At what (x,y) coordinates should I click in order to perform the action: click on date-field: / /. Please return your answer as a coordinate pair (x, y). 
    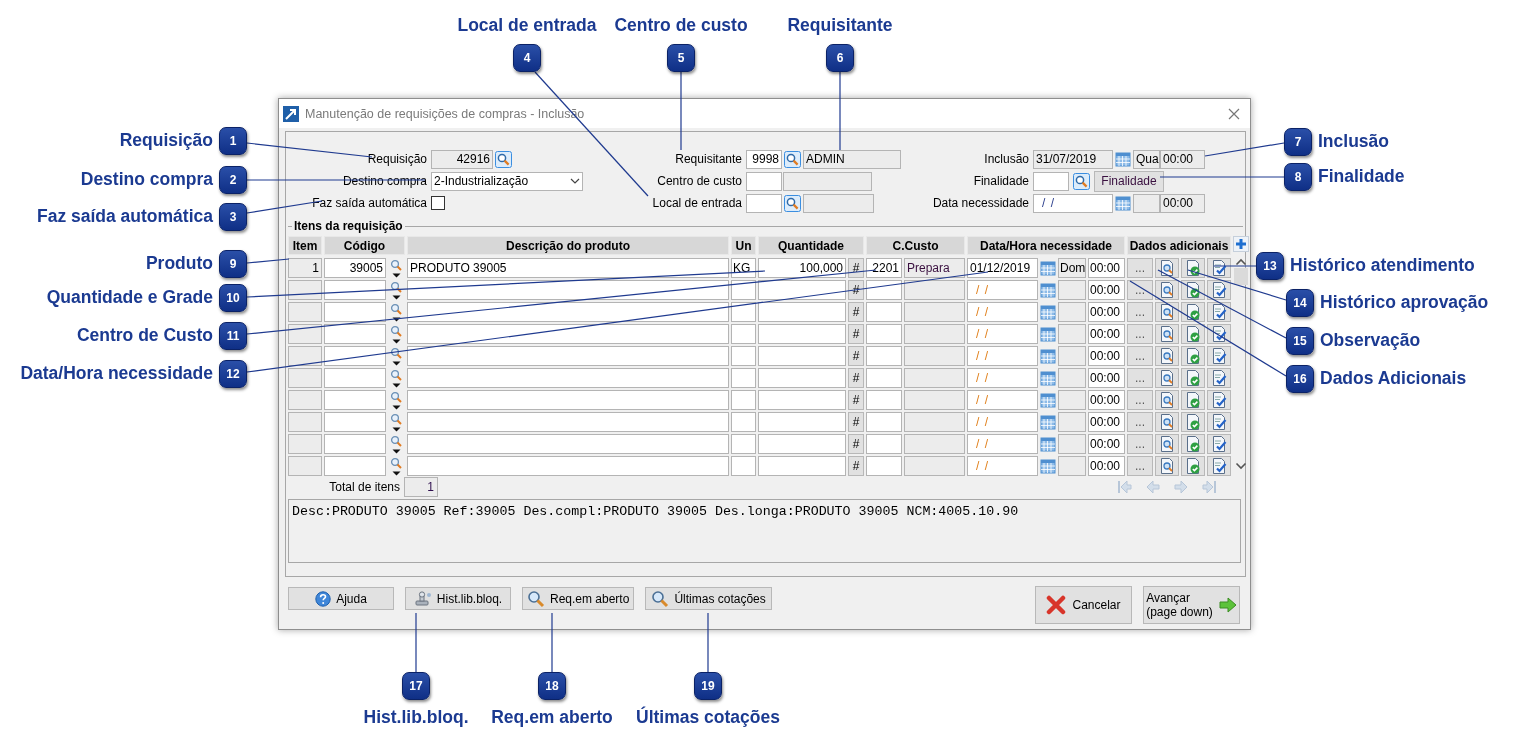
    Looking at the image, I should click on (1073, 203).